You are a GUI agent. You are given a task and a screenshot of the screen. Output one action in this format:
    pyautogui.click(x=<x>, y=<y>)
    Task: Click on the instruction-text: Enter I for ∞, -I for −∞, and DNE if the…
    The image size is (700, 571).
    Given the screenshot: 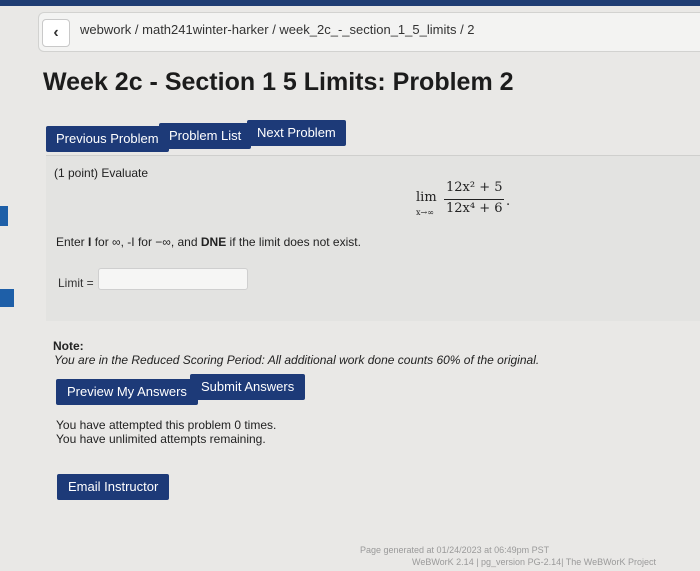 What is the action you would take?
    pyautogui.click(x=208, y=242)
    